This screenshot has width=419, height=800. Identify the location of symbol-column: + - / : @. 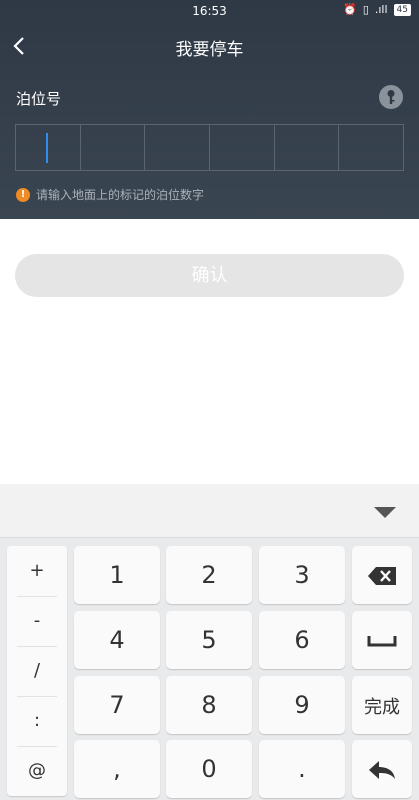
(37, 671).